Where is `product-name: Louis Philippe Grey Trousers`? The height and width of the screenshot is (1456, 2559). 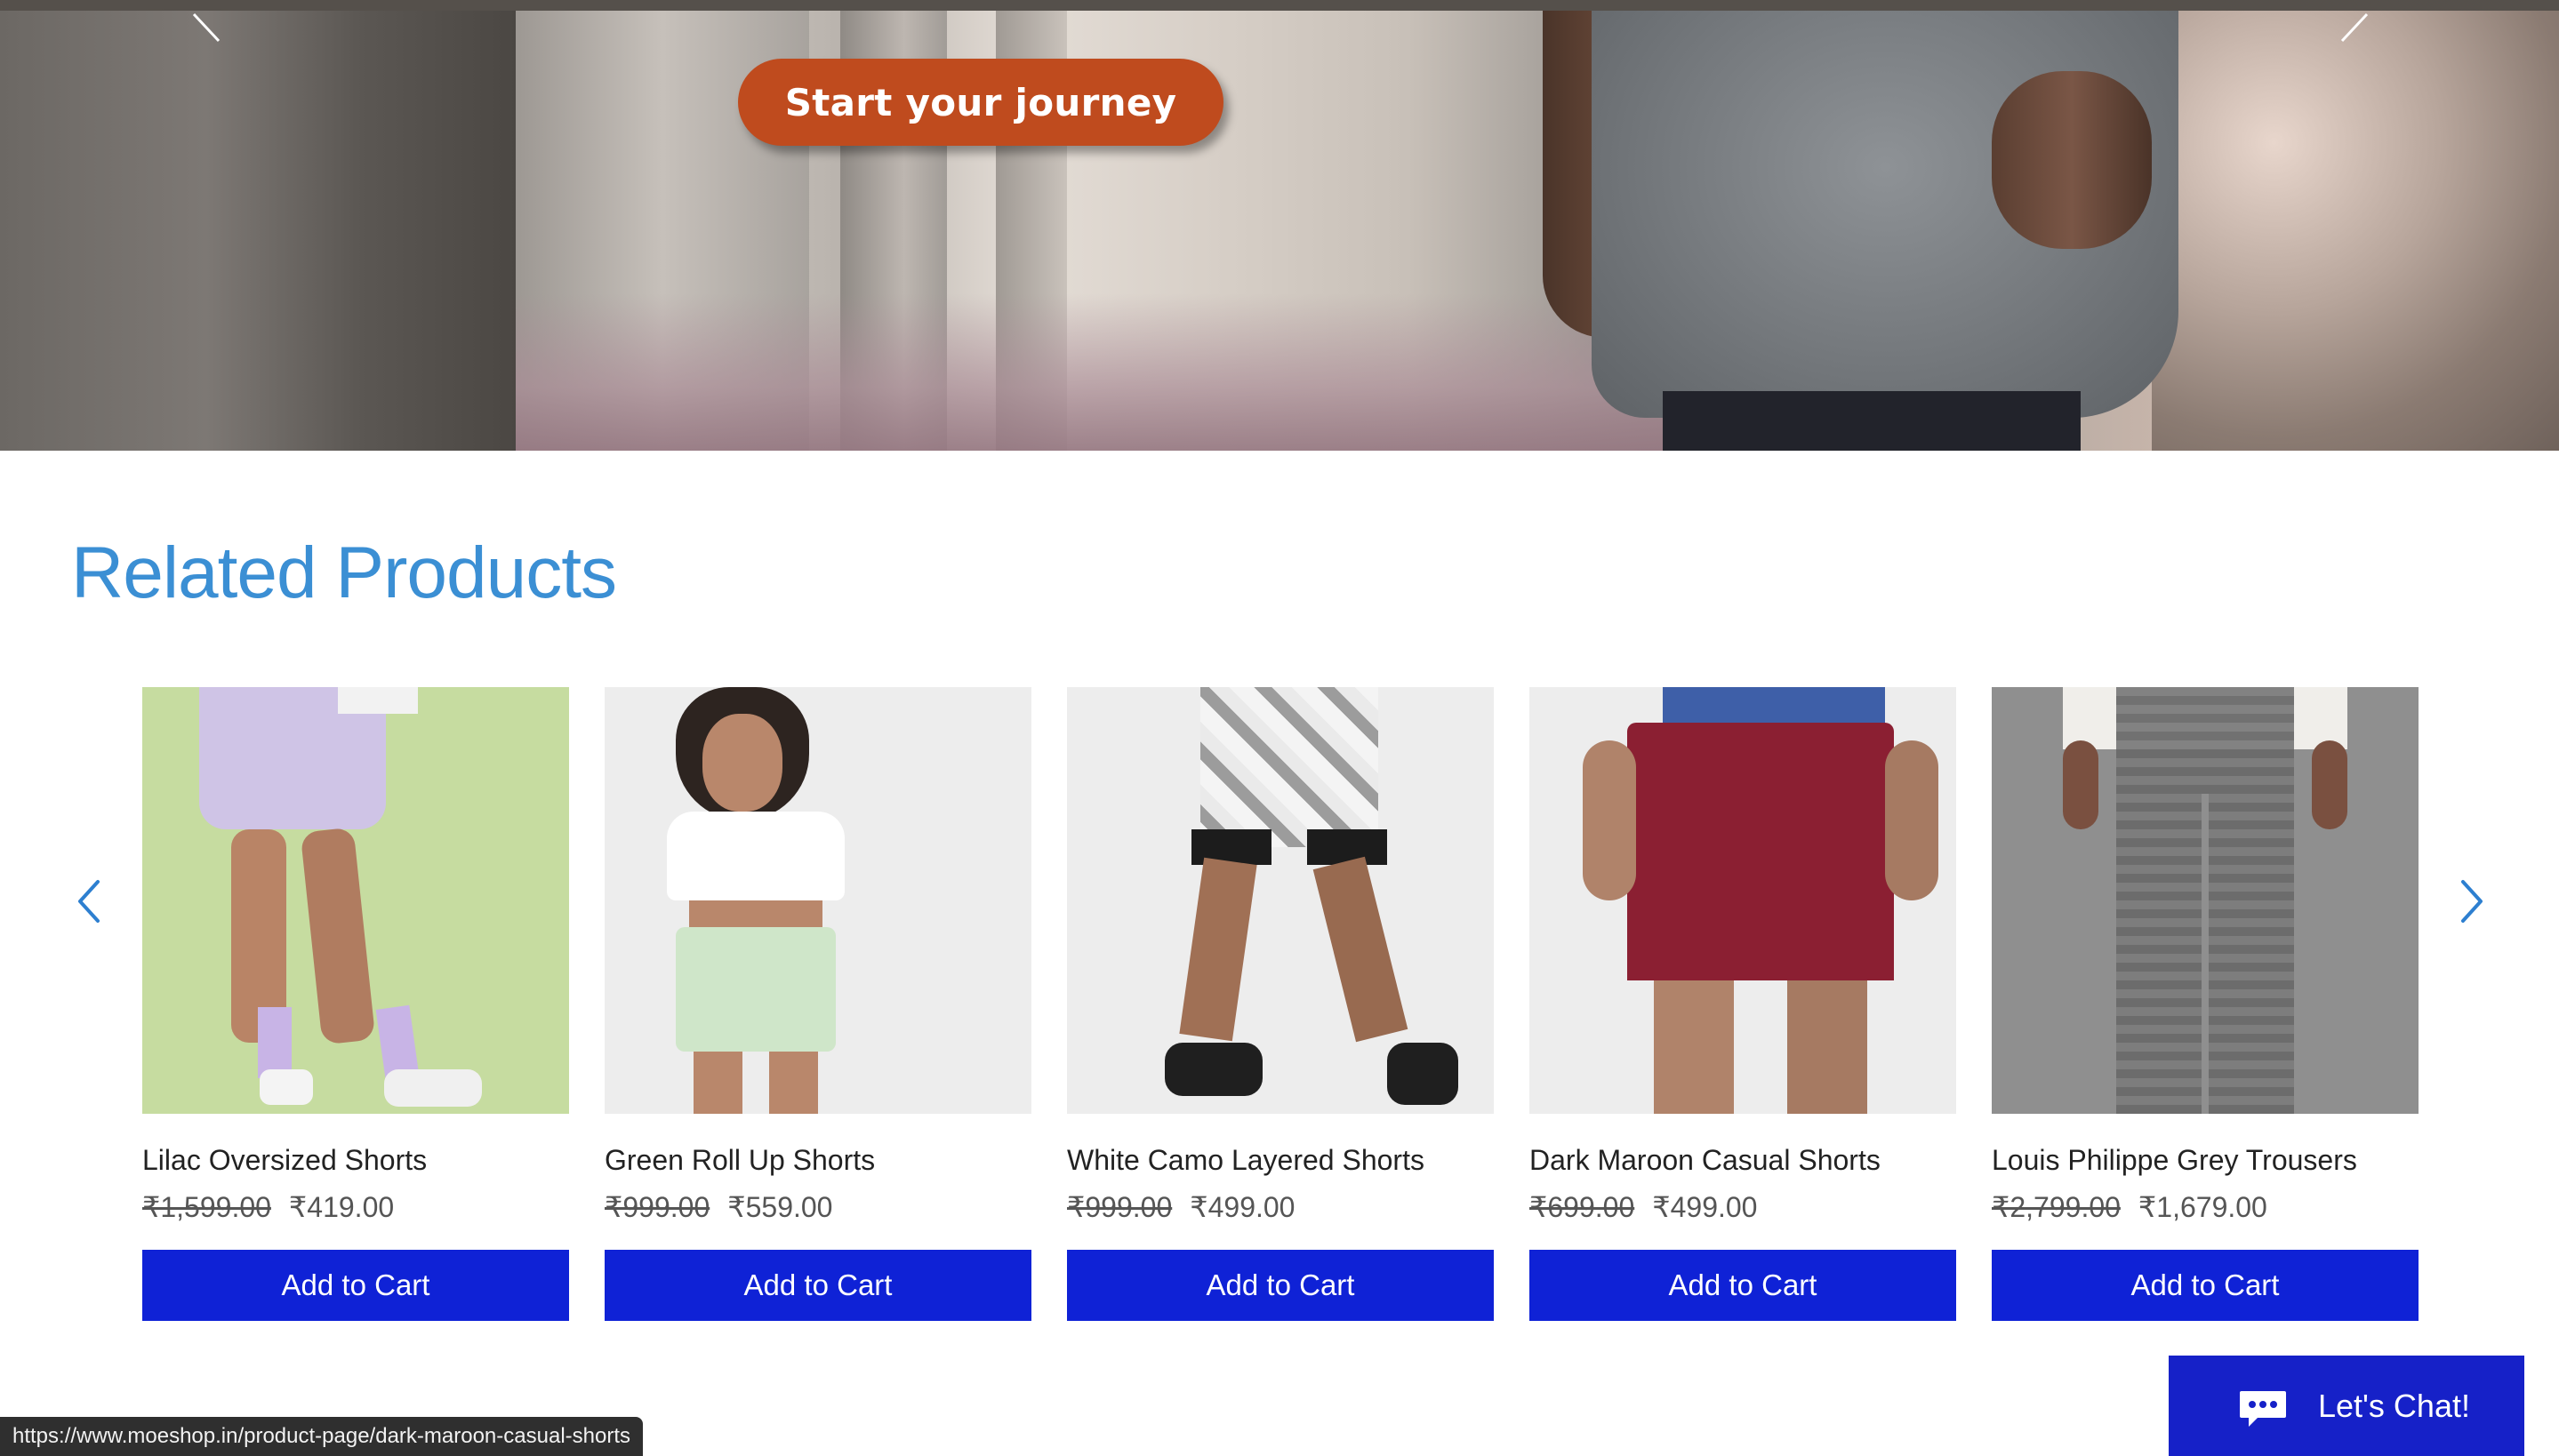 product-name: Louis Philippe Grey Trousers is located at coordinates (2174, 1160).